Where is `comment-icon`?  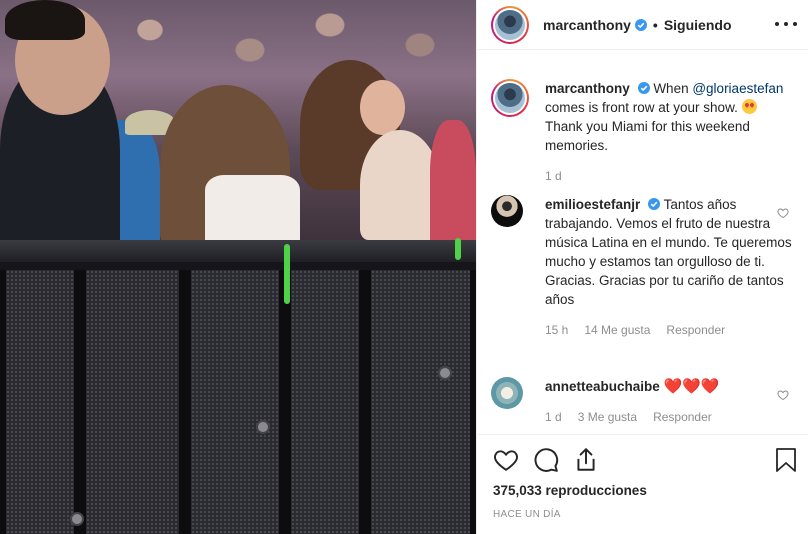
comment-icon is located at coordinates (546, 460).